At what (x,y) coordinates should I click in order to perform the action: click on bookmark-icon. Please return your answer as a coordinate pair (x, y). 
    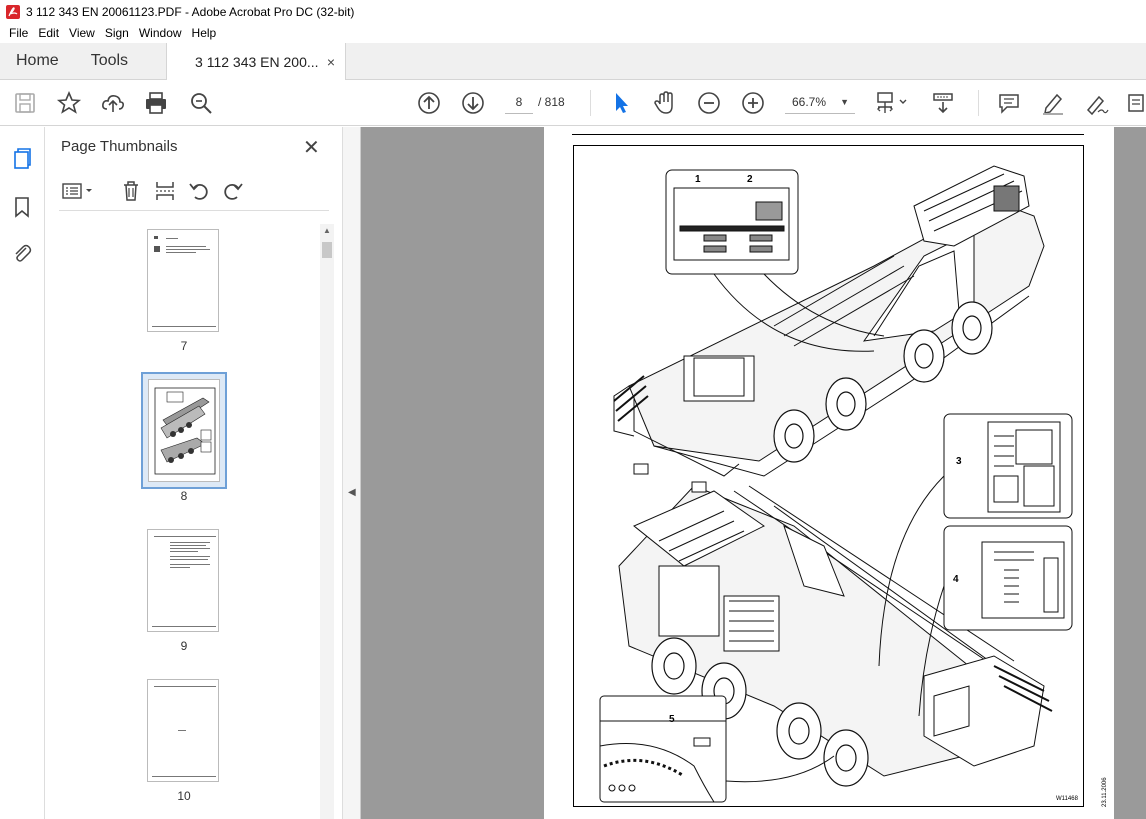
    Looking at the image, I should click on (22, 207).